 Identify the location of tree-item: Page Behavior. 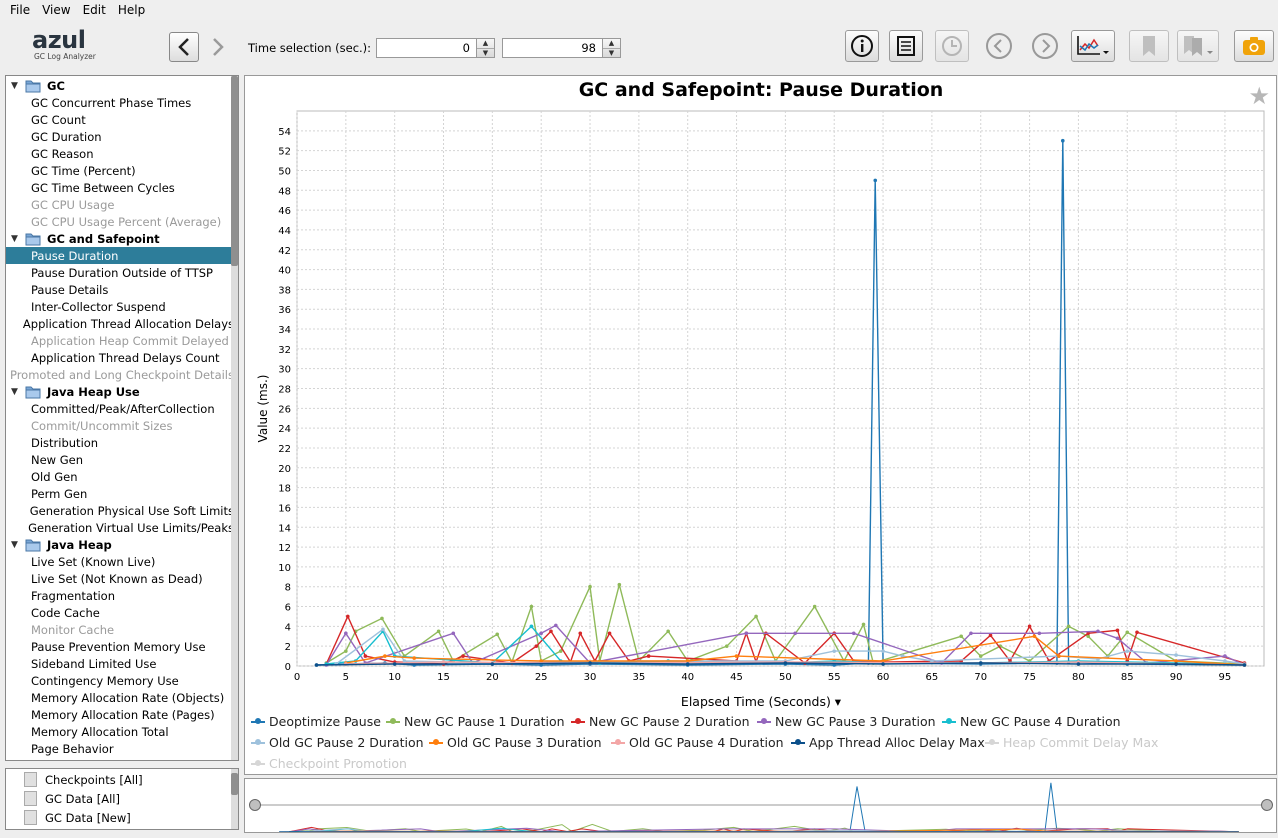
(120, 748).